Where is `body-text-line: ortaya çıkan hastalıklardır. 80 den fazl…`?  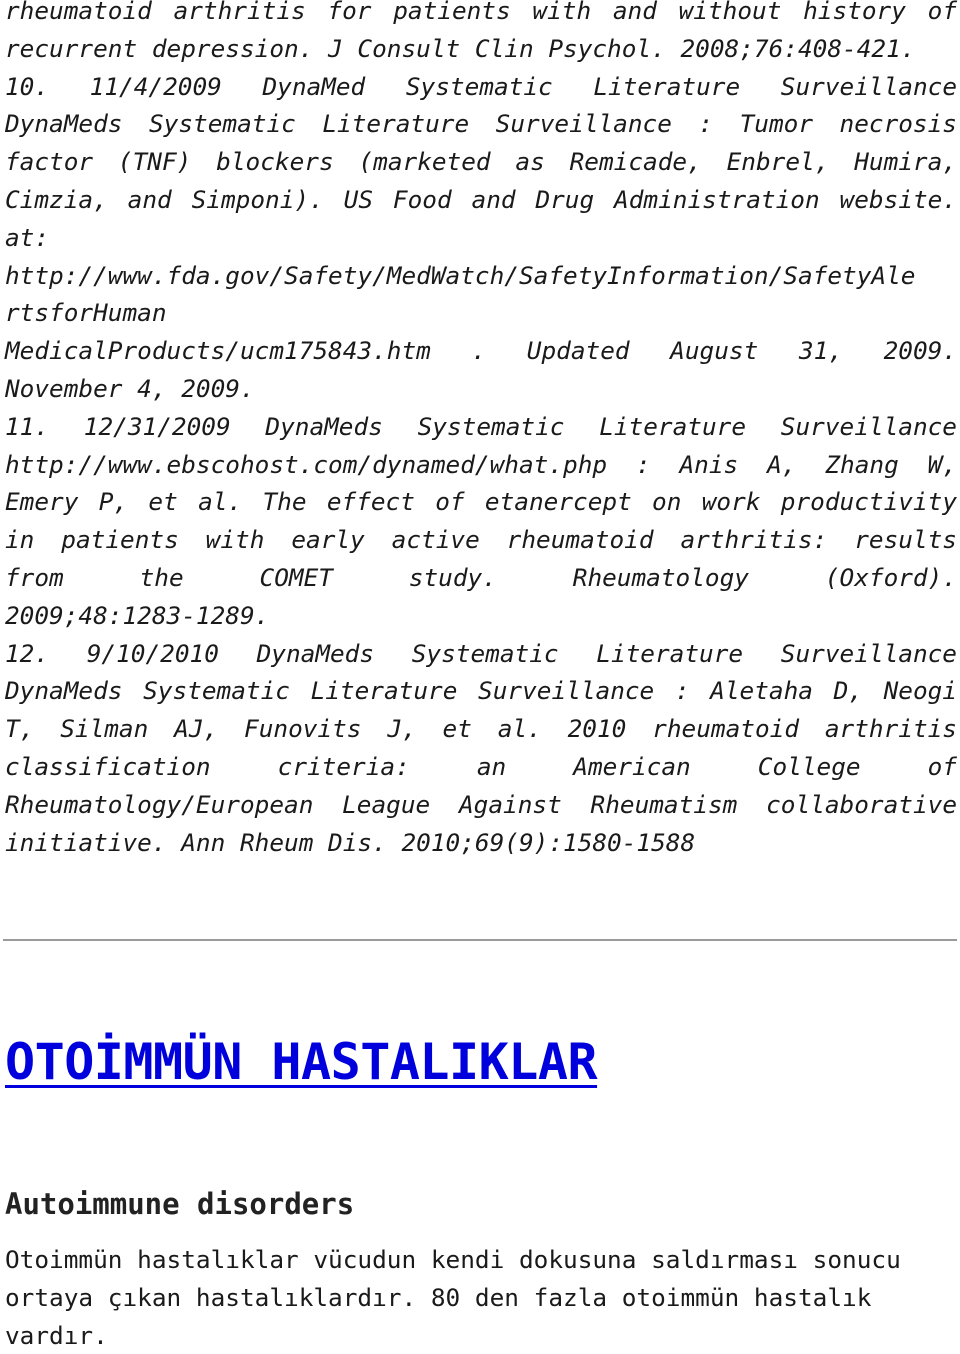 body-text-line: ortaya çıkan hastalıklardır. 80 den fazl… is located at coordinates (438, 1297).